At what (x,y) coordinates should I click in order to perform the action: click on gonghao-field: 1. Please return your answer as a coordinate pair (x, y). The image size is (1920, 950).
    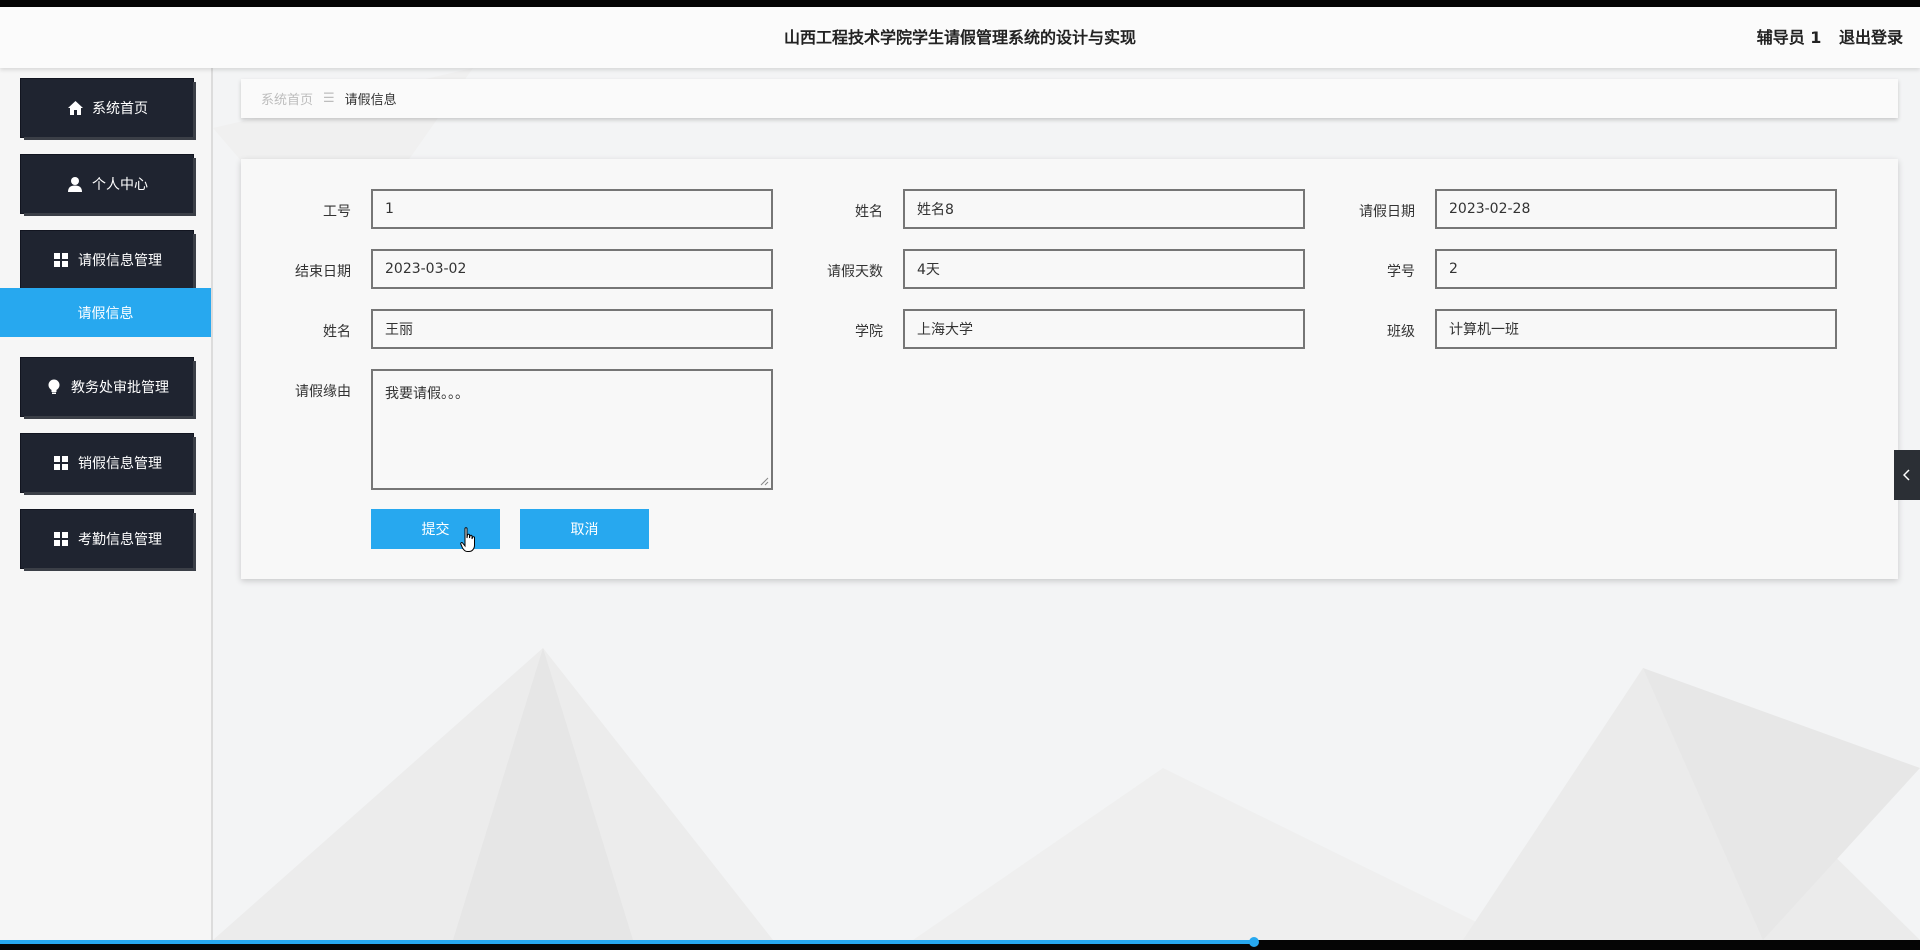
    Looking at the image, I should click on (572, 209).